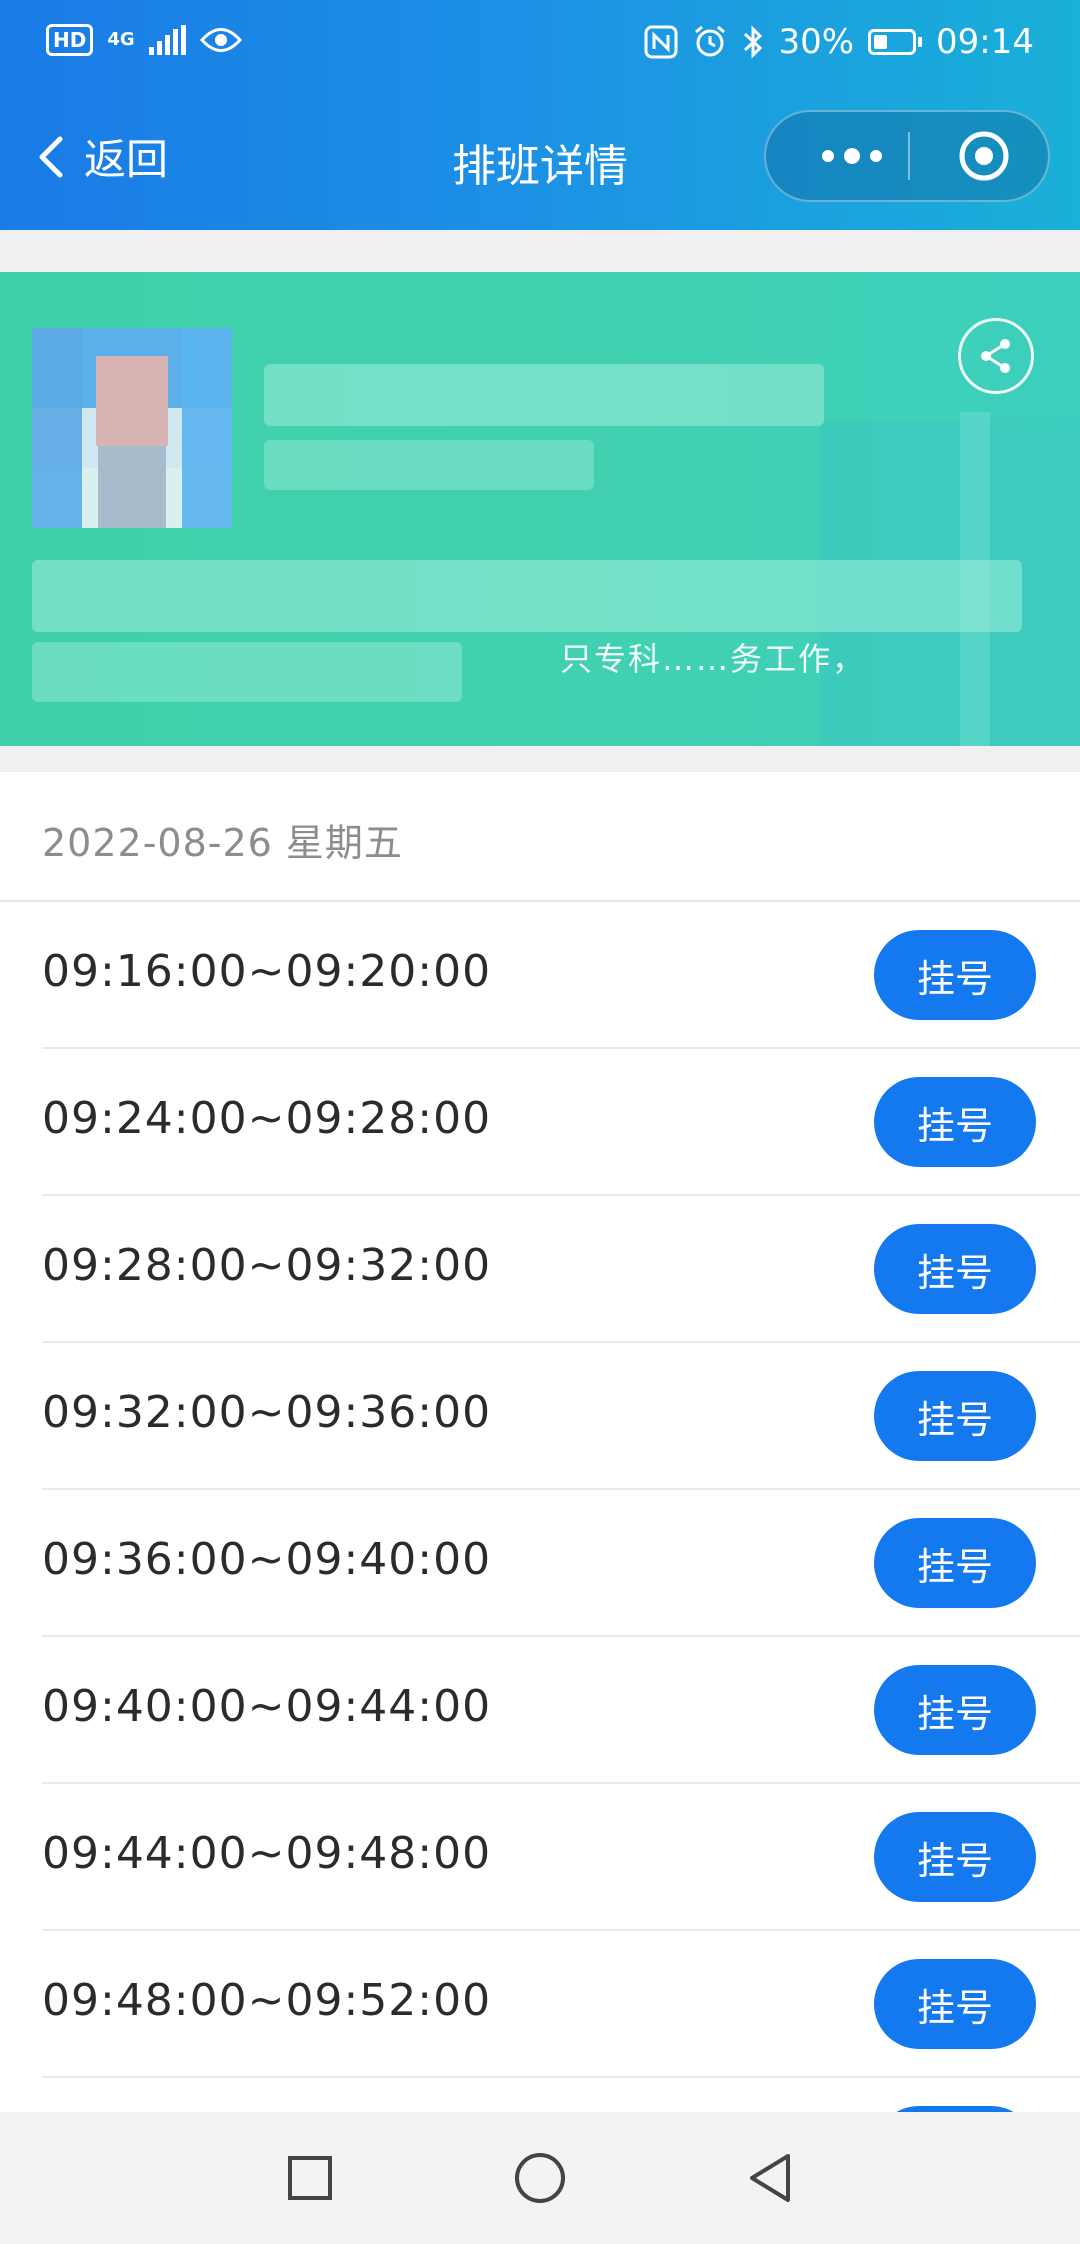 The image size is (1080, 2244). Describe the element at coordinates (984, 156) in the screenshot. I see `target-circle-icon` at that location.